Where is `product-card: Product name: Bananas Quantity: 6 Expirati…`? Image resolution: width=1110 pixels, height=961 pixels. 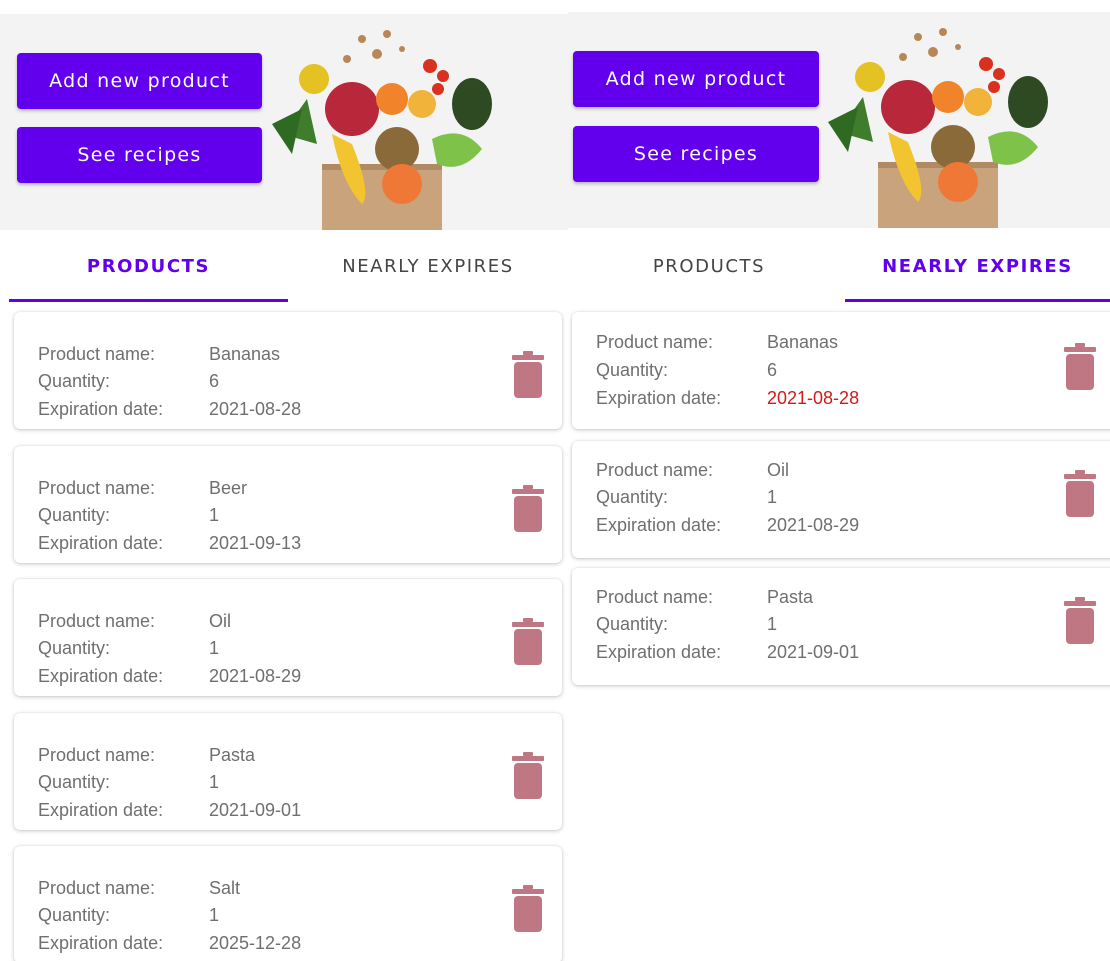
product-card: Product name: Bananas Quantity: 6 Expirati… is located at coordinates (288, 370).